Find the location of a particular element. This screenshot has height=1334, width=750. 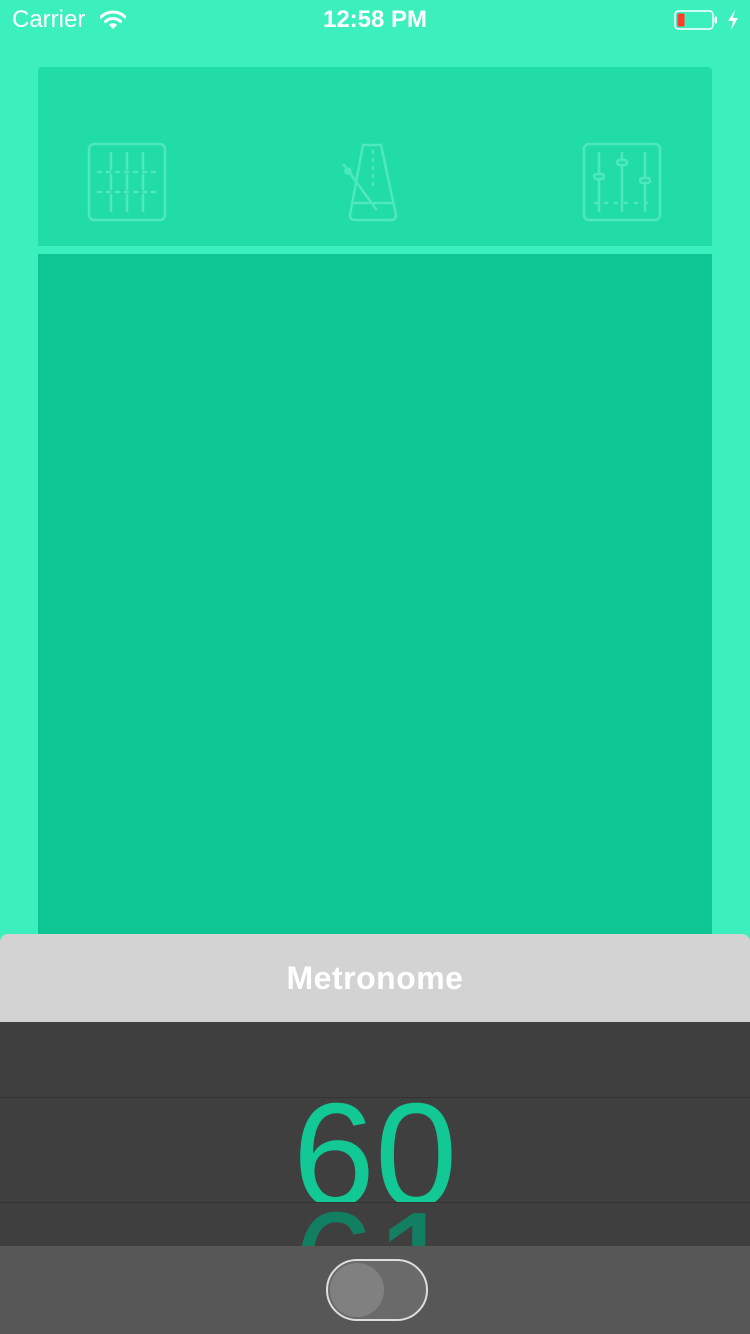

next-bpm: 61 is located at coordinates (375, 1224).